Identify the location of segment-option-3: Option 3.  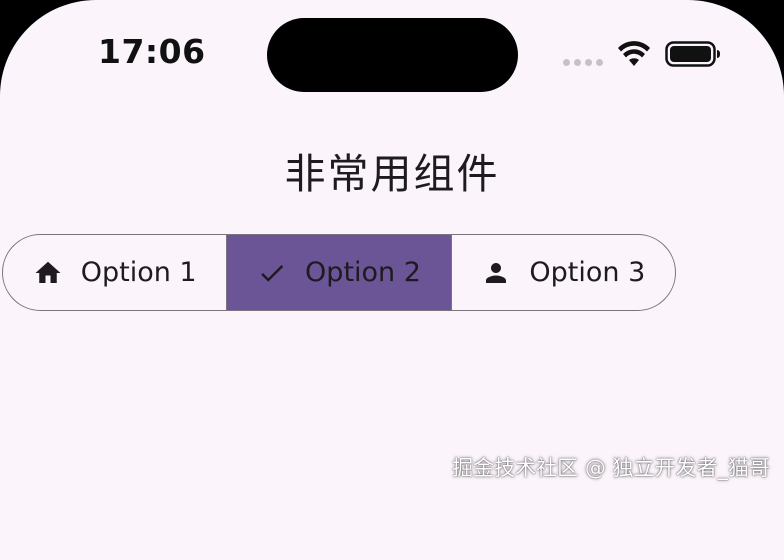
(562, 272).